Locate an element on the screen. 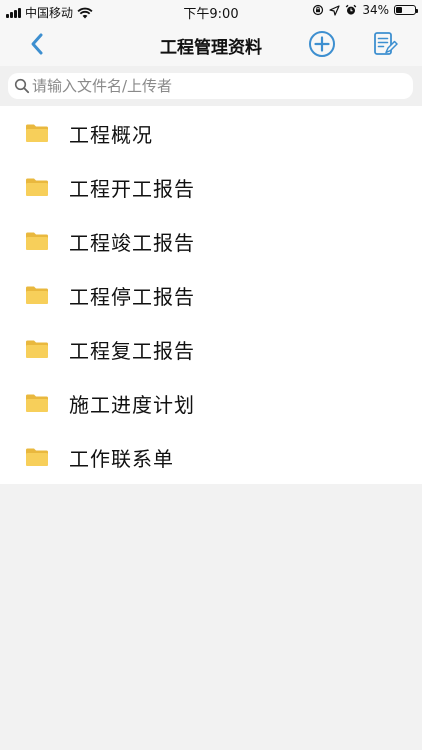 This screenshot has width=422, height=750. folder-item-start-report: 工程开工报告 is located at coordinates (211, 187).